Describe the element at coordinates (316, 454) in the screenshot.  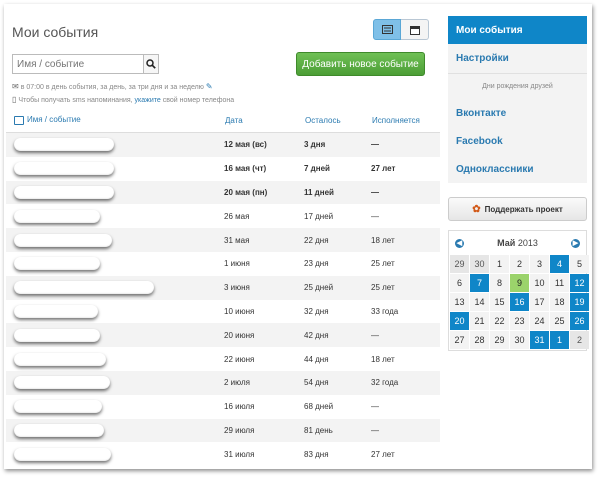
I see `event-left-cell: 83 дня` at that location.